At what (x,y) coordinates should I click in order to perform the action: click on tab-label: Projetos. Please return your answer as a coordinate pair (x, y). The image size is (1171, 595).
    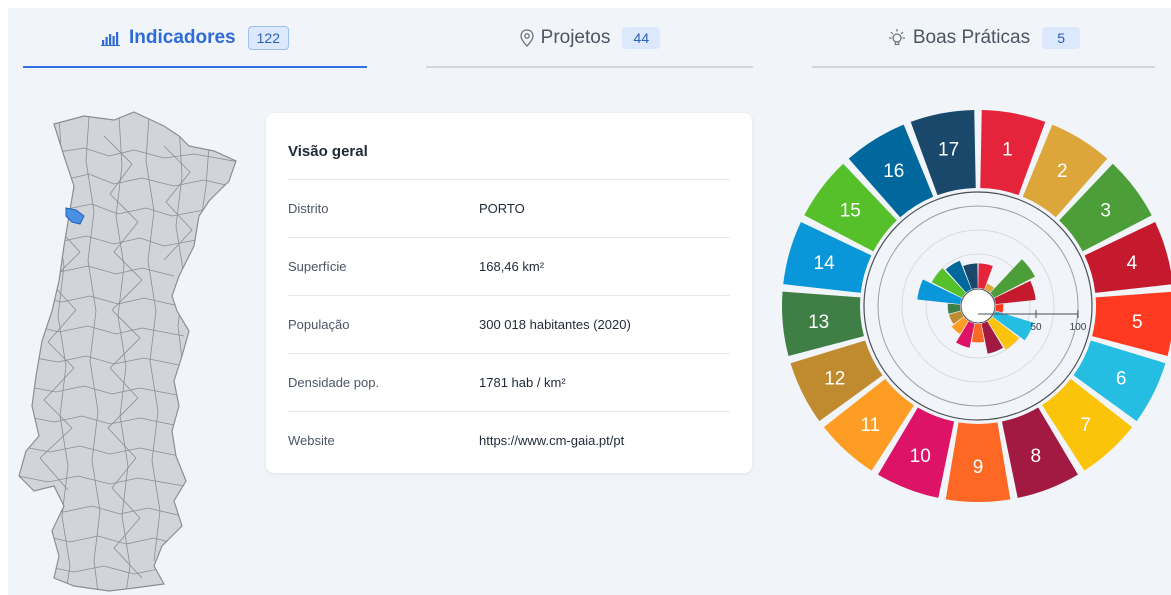
    Looking at the image, I should click on (575, 37).